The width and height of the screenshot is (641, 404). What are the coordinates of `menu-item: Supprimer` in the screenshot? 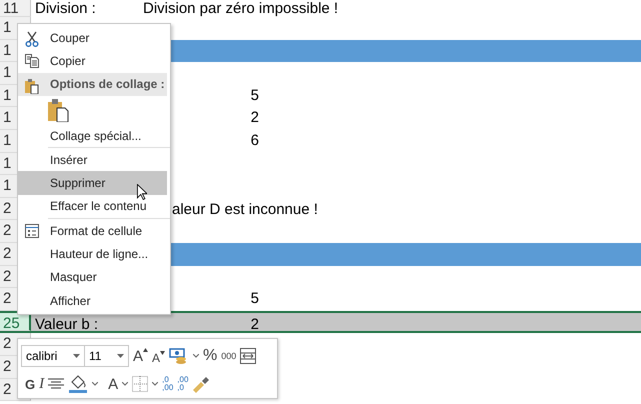 It's located at (92, 183).